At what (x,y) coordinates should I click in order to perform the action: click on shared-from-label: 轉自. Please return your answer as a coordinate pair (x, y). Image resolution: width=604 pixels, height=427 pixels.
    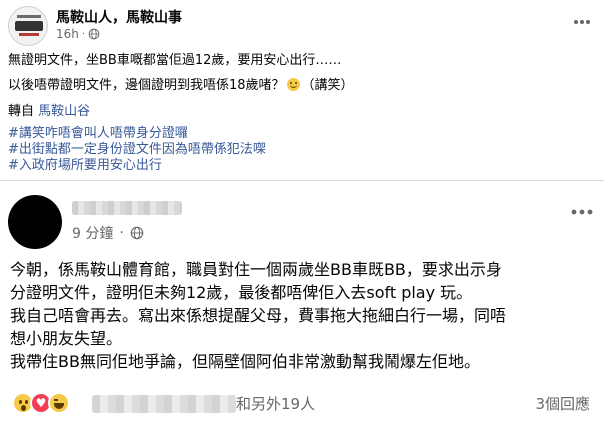
    Looking at the image, I should click on (21, 111).